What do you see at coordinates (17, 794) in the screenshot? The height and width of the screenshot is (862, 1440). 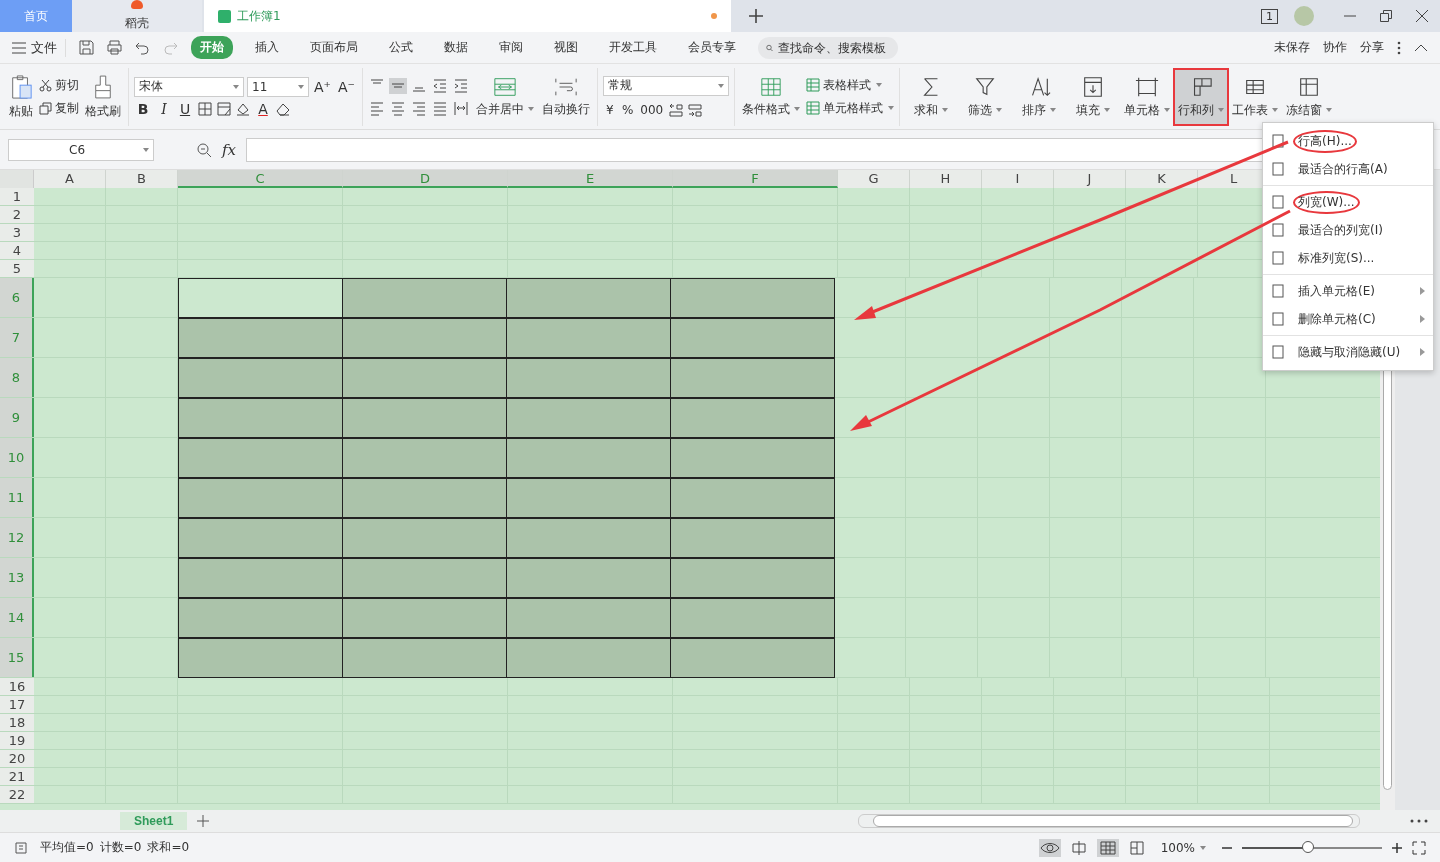 I see `row-header: 22` at bounding box center [17, 794].